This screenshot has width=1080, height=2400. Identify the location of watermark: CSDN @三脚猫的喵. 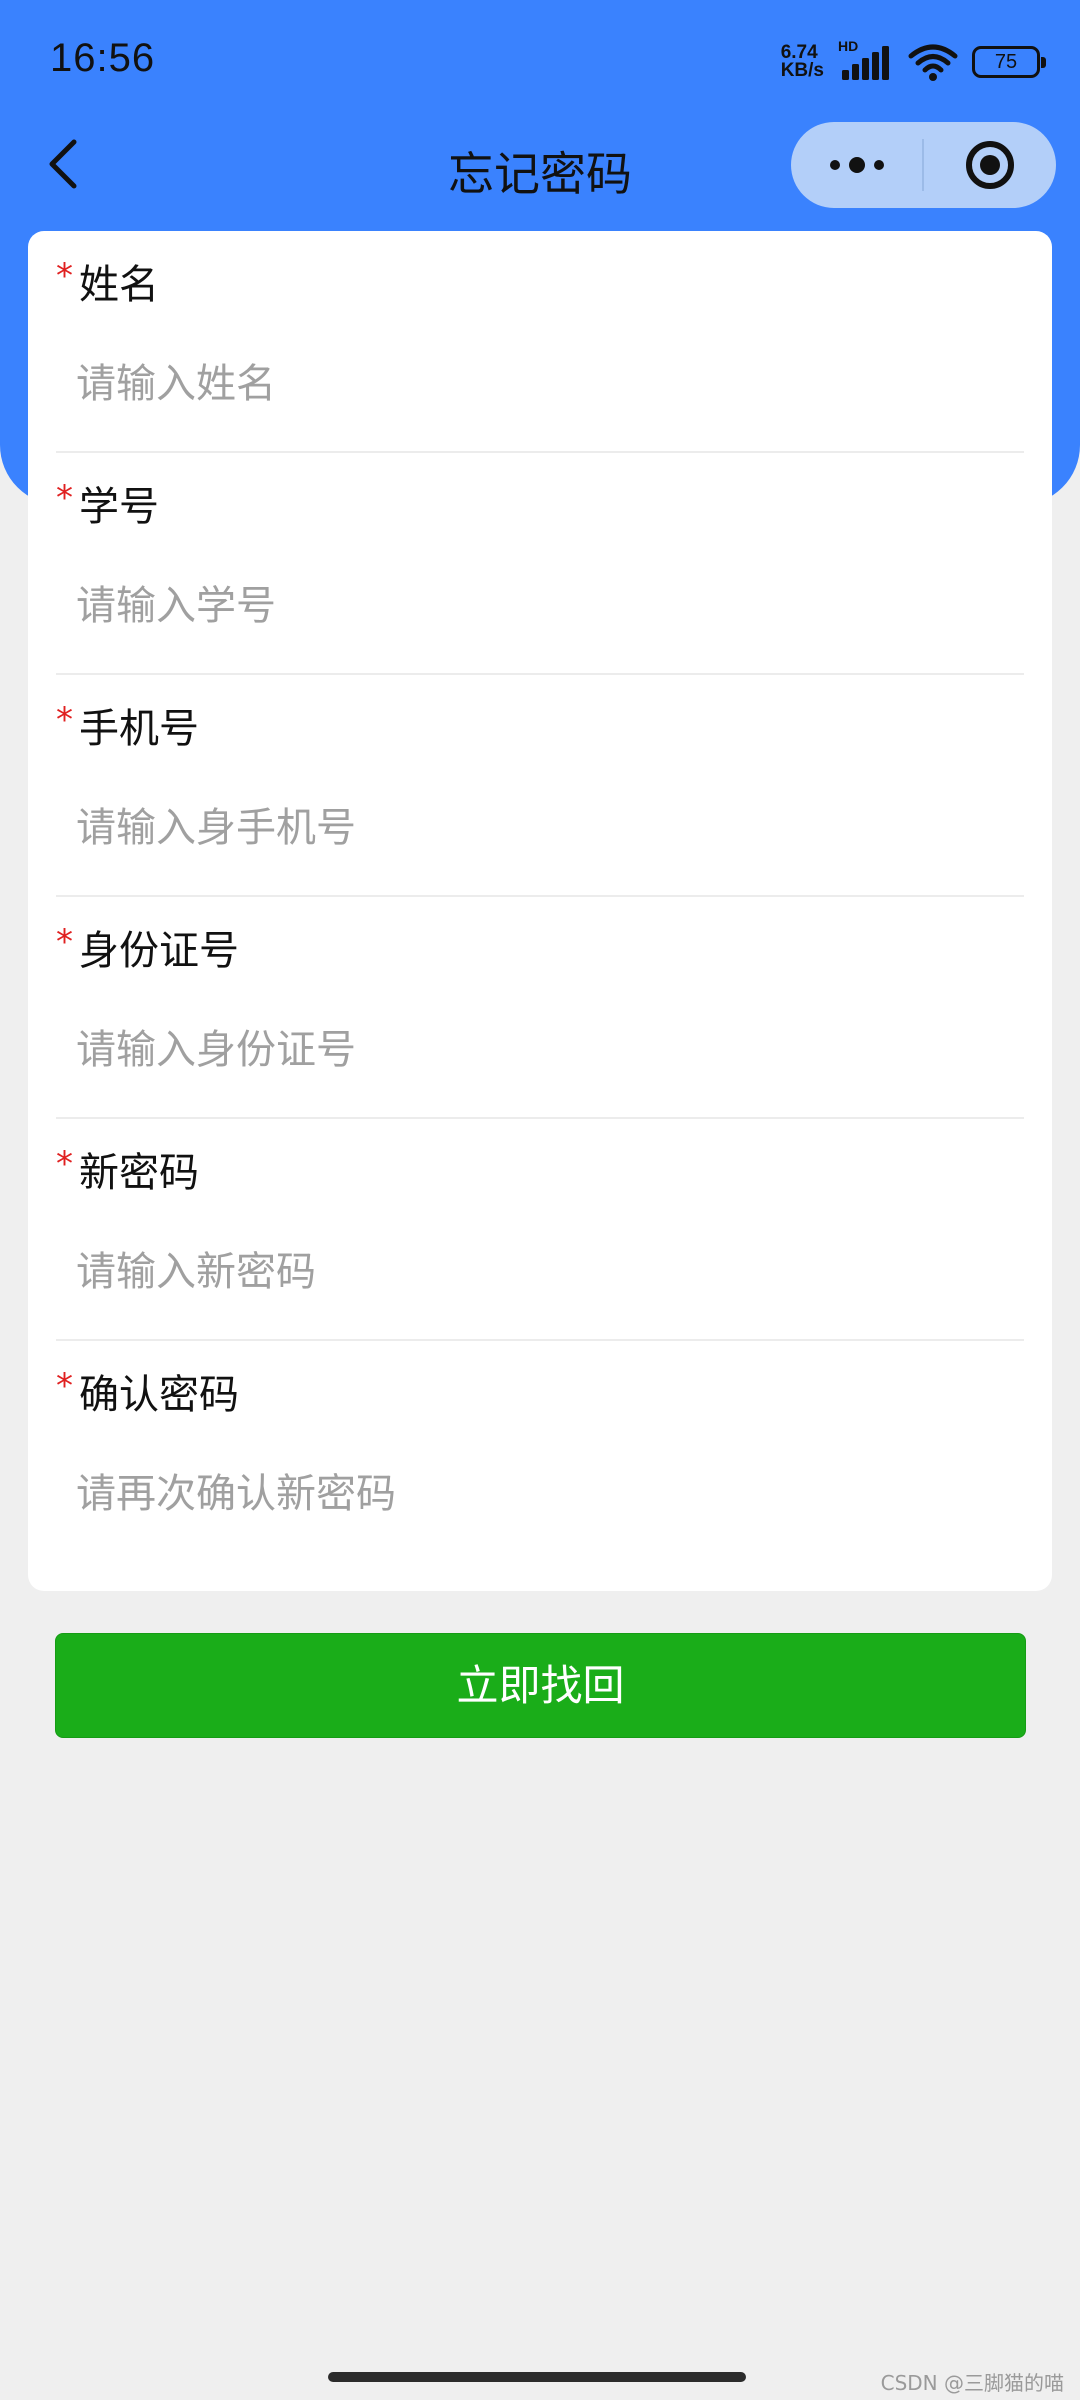
(972, 2383).